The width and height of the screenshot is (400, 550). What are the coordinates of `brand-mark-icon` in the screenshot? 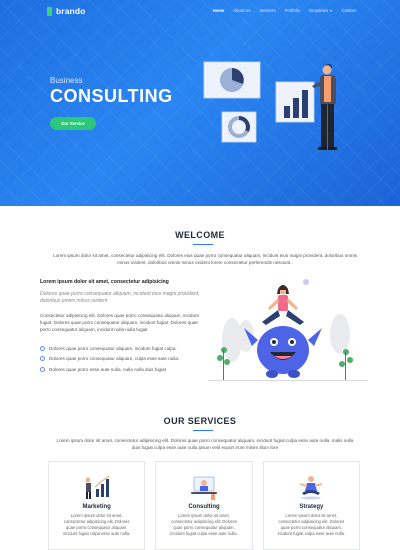 It's located at (49, 11).